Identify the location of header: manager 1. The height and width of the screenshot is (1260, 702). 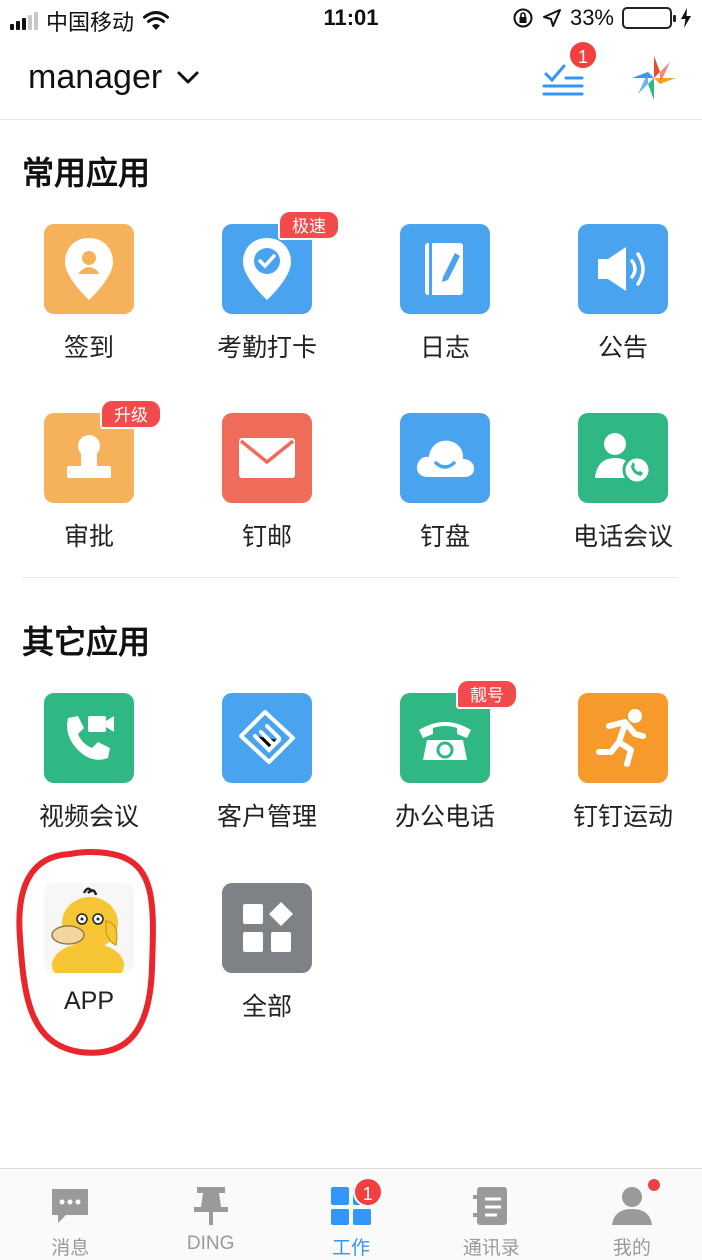
(351, 78).